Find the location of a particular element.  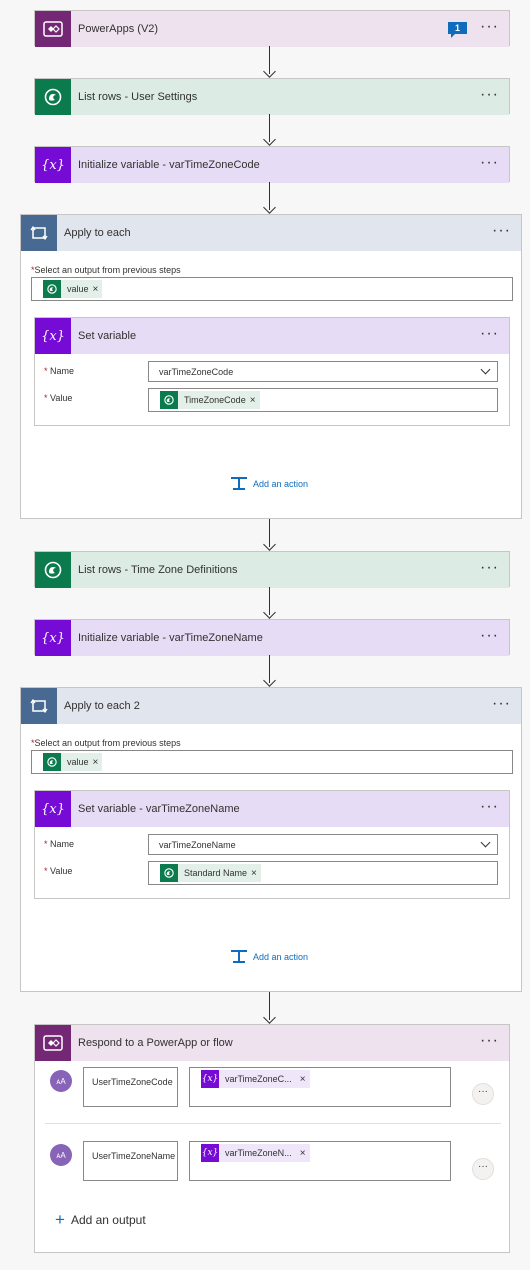

output-divider is located at coordinates (273, 1123).